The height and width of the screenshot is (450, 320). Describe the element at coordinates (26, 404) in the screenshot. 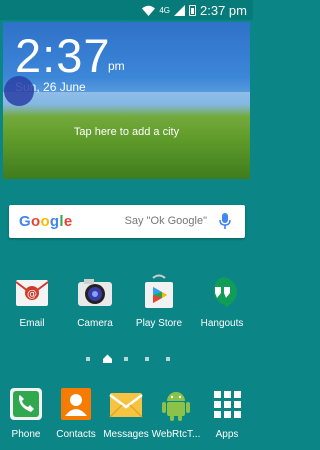

I see `phone-icon` at that location.